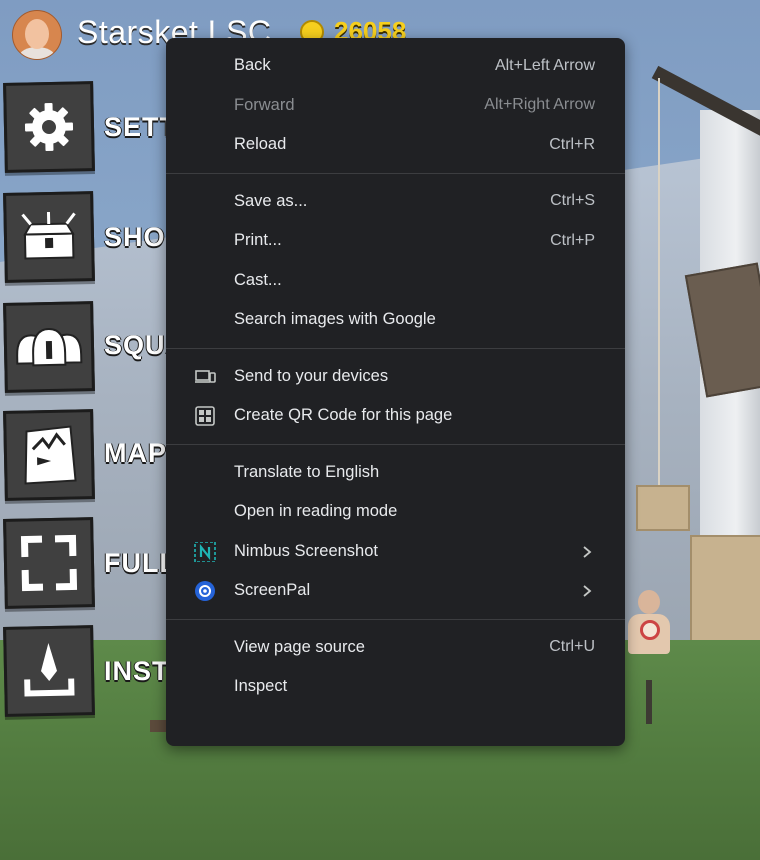  I want to click on install-button, so click(49, 671).